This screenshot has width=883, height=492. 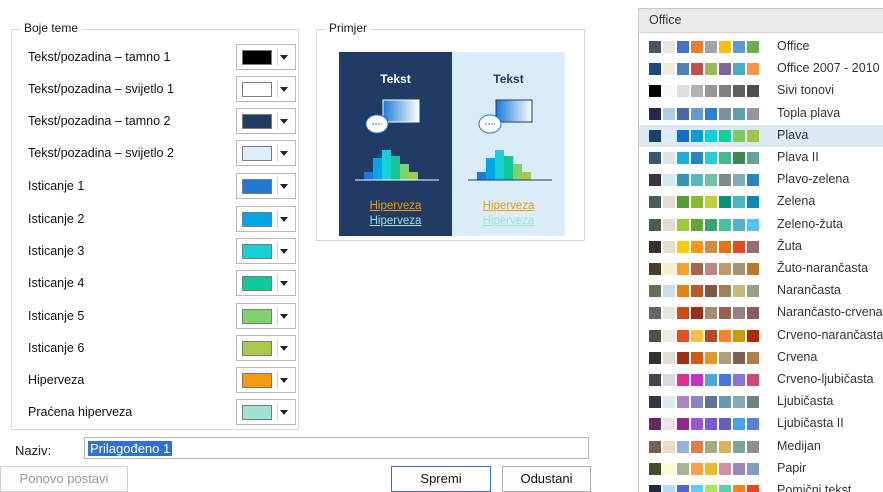 I want to click on scheme-list-item: Crvena, so click(x=761, y=358).